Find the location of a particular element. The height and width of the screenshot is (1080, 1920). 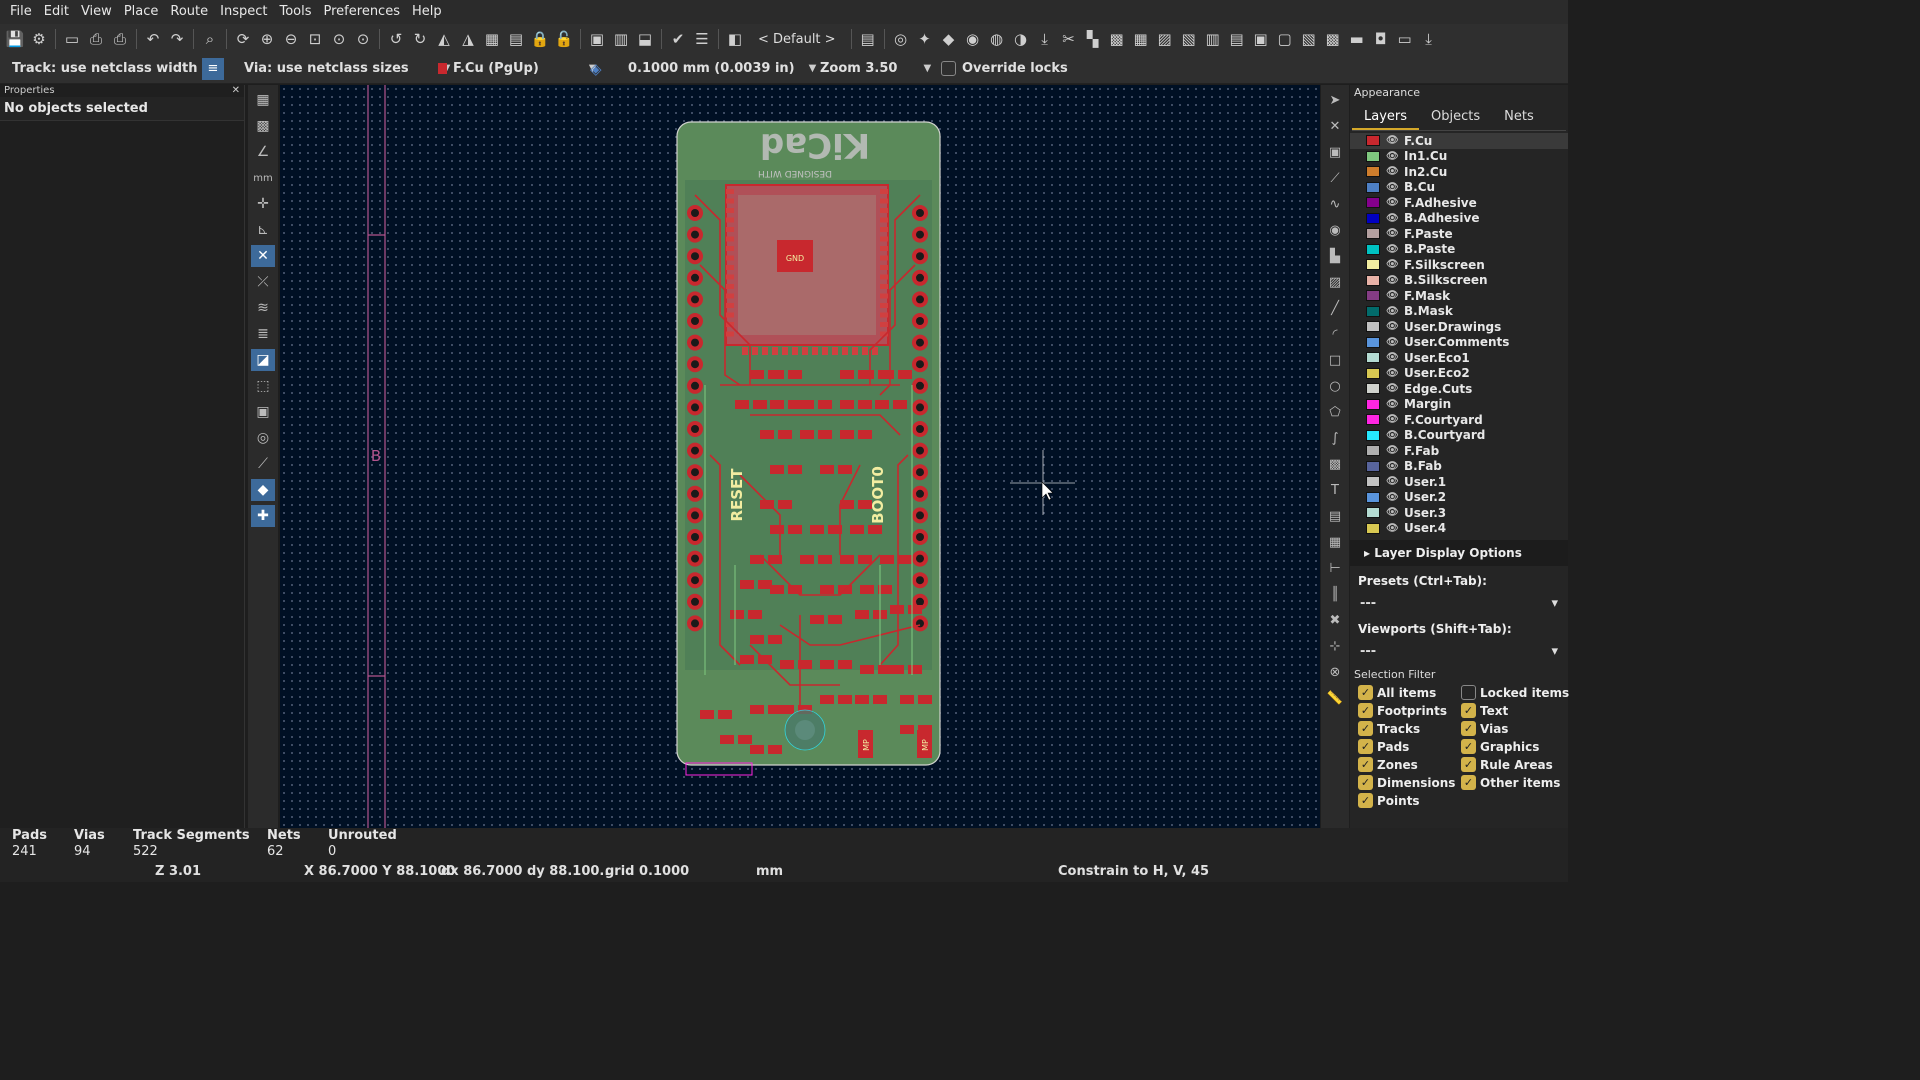

viewports-dropdown: --- ▾ is located at coordinates (1459, 651).